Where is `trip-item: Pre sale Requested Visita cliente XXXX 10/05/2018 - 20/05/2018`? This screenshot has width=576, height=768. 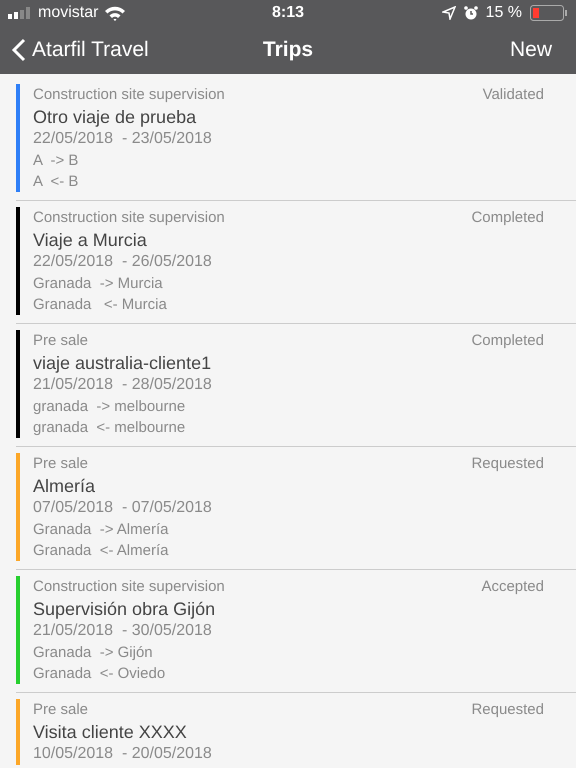 trip-item: Pre sale Requested Visita cliente XXXX 10/05/2018 - 20/05/2018 is located at coordinates (296, 730).